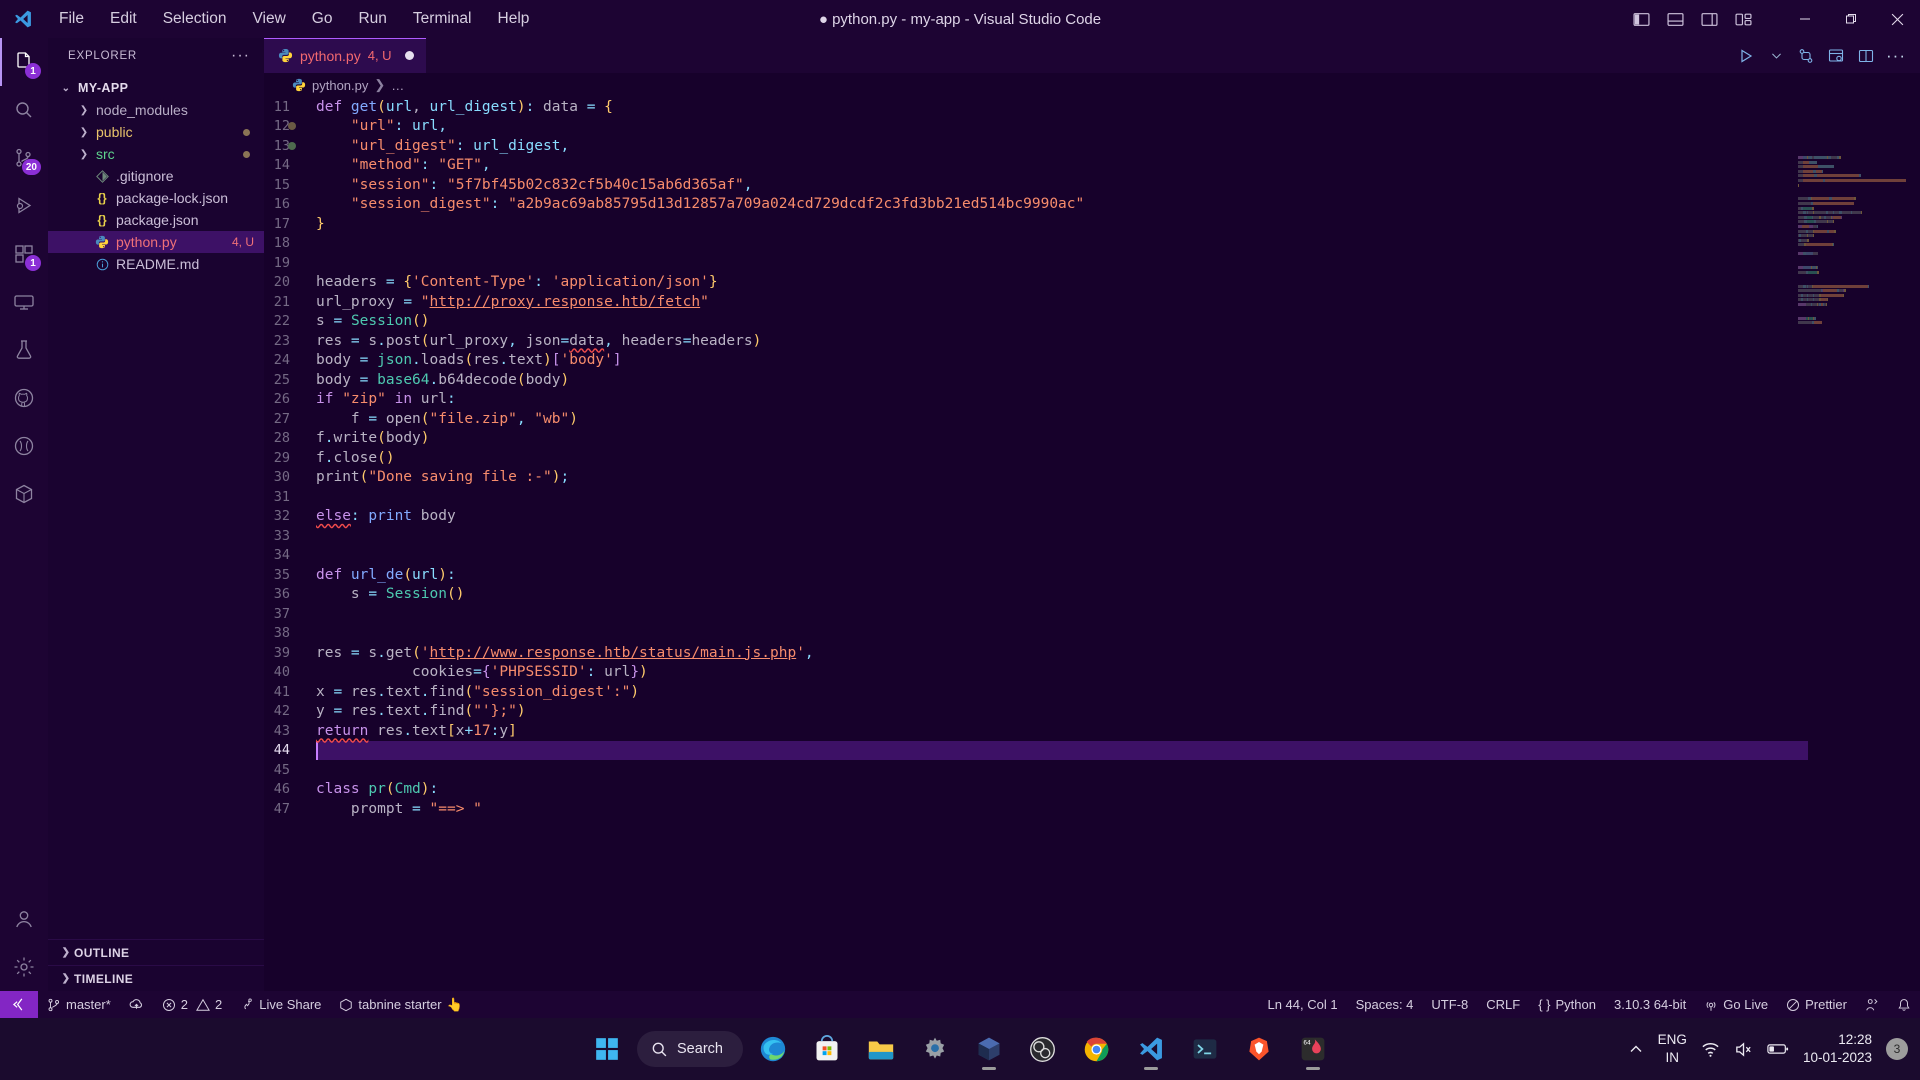  I want to click on run-python-file-icon, so click(1746, 55).